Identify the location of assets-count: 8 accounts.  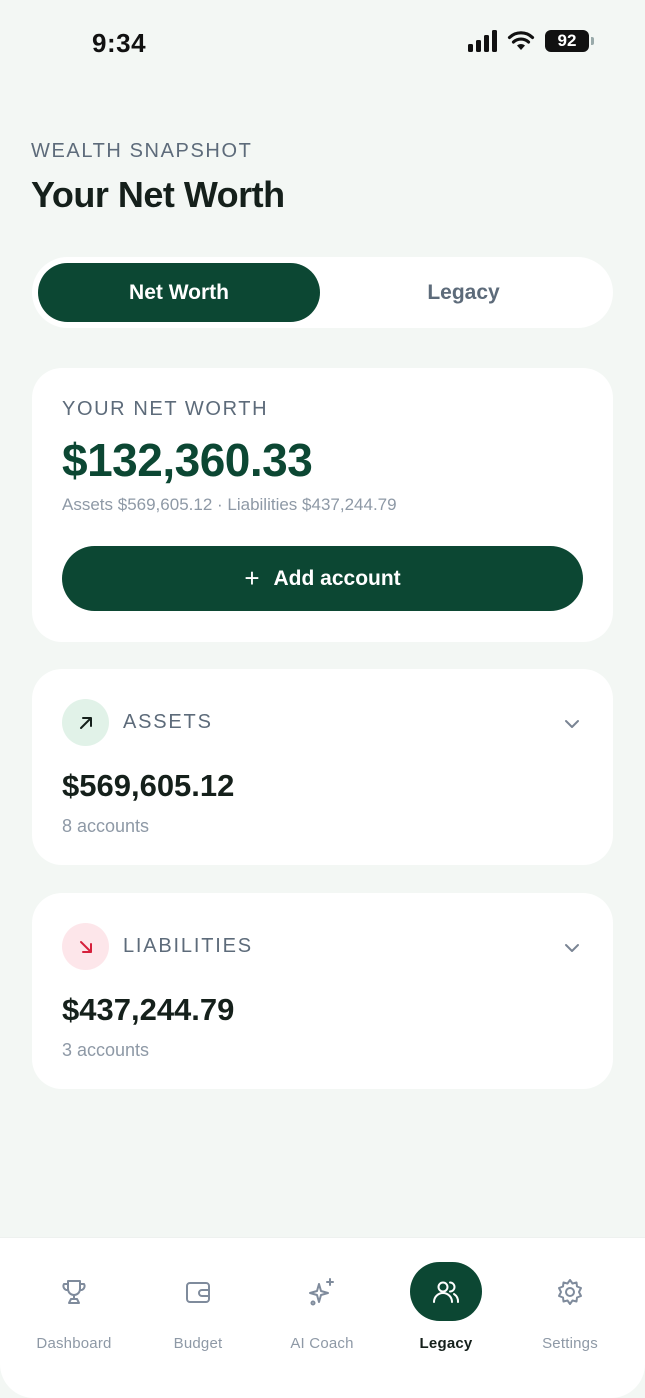
(106, 826).